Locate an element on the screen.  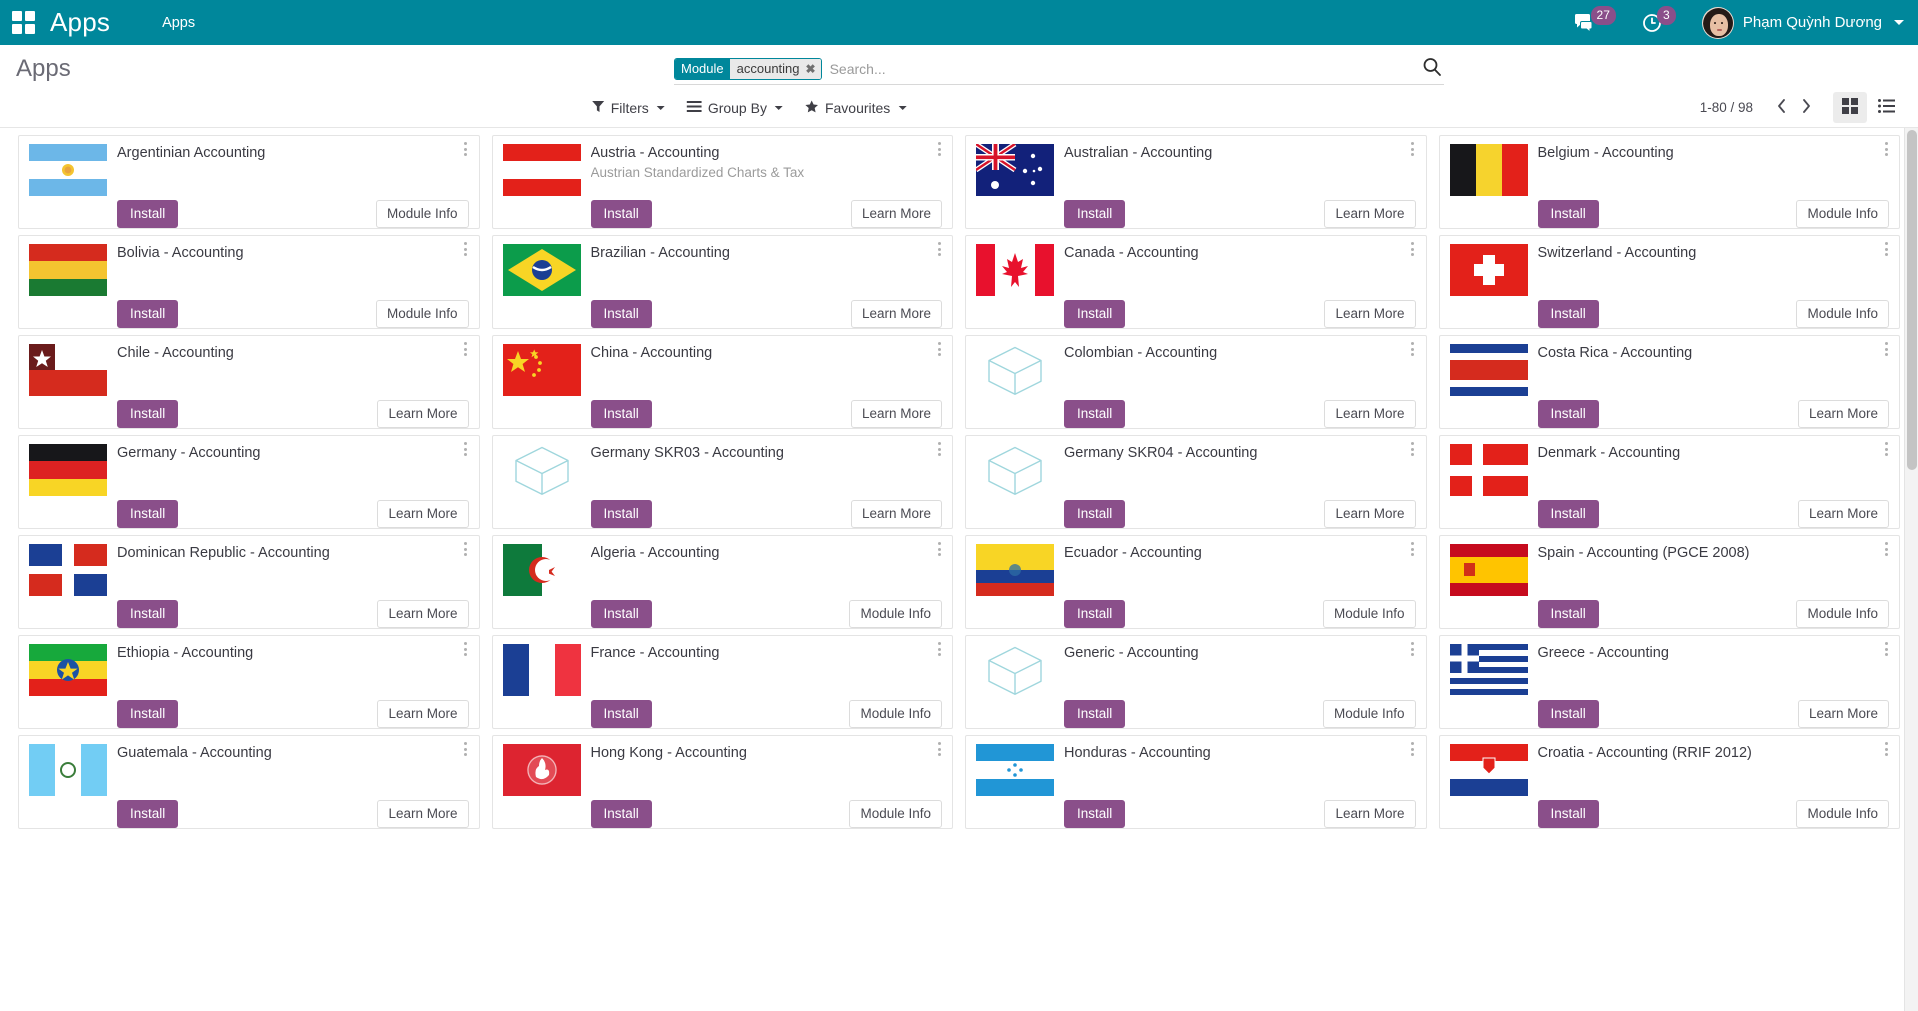
app-card: Greece - Accounting Install Learn More is located at coordinates (1669, 682).